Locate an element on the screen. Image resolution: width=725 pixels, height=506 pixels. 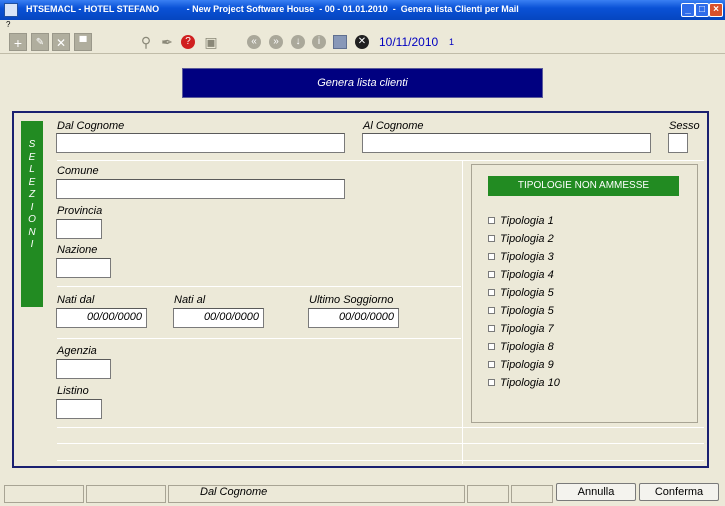
toolbar-count: 1 is located at coordinates (452, 42).